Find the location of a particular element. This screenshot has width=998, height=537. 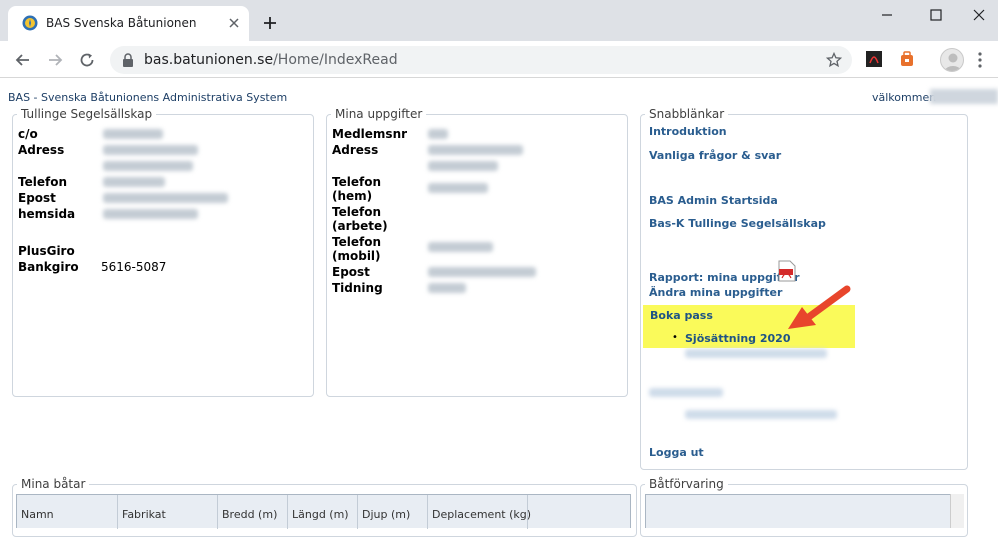

member-no-redacted is located at coordinates (438, 134).